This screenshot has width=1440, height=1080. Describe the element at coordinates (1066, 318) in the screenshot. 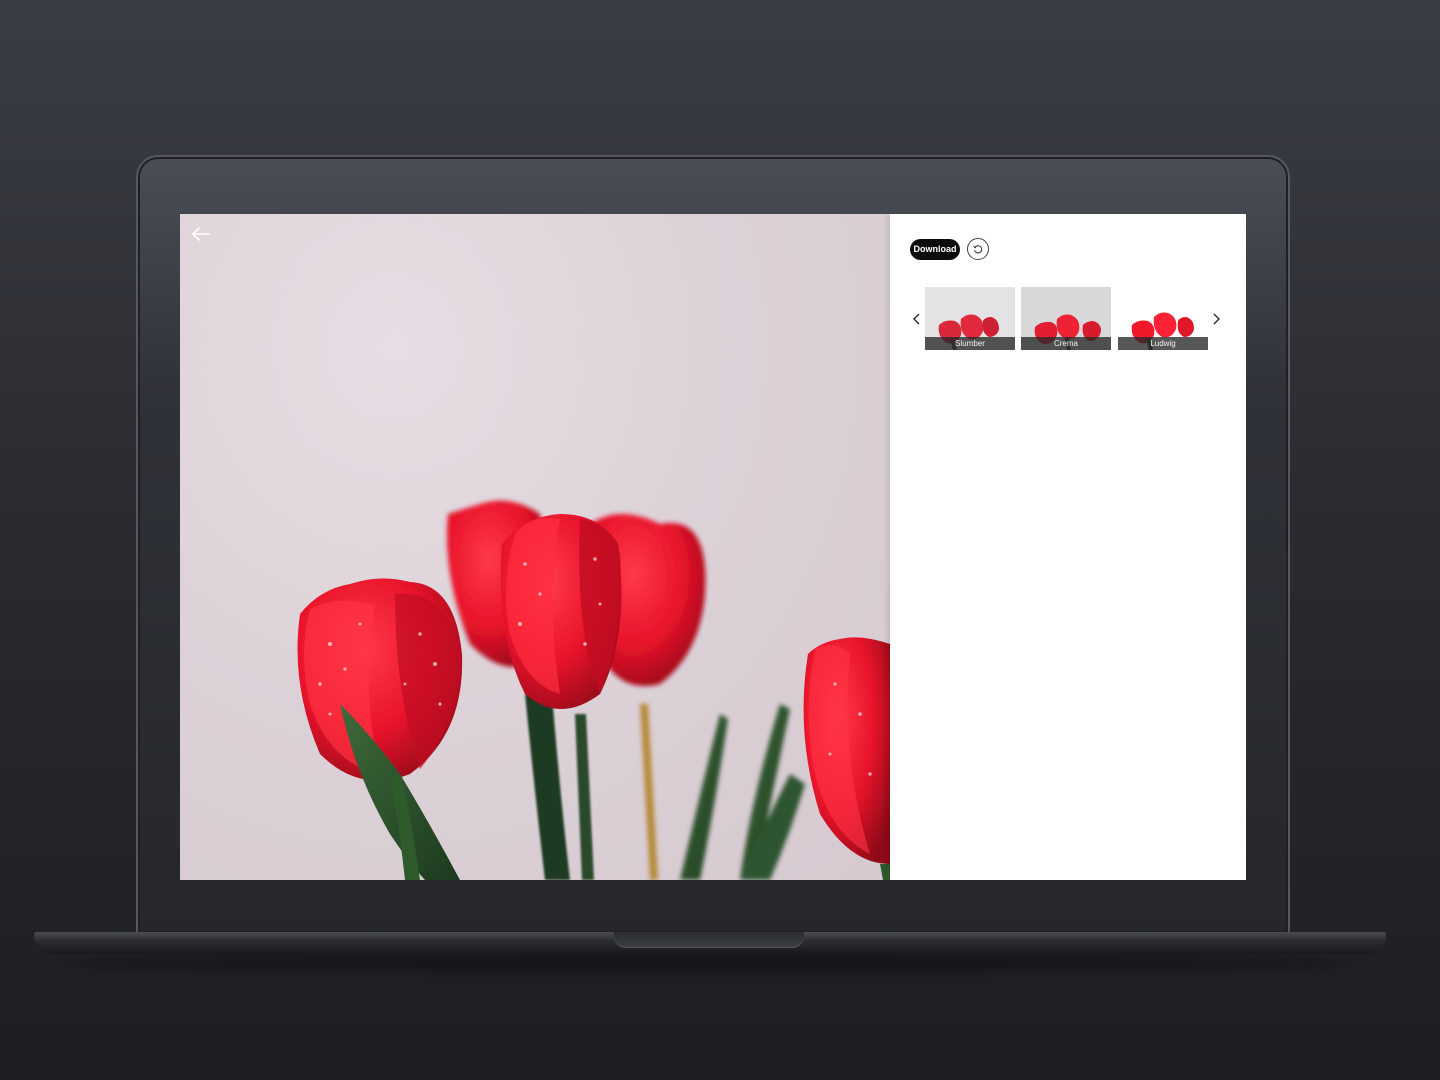

I see `filter-thumbnail-crema: Crema` at that location.